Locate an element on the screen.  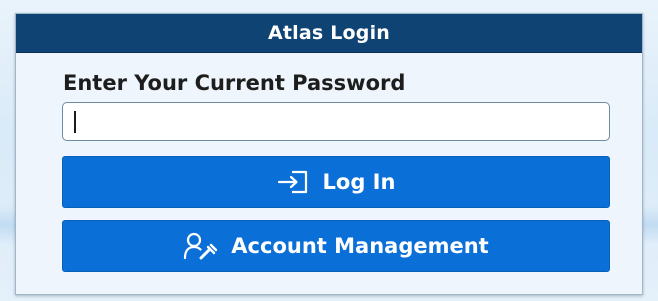
text-caret is located at coordinates (75, 122).